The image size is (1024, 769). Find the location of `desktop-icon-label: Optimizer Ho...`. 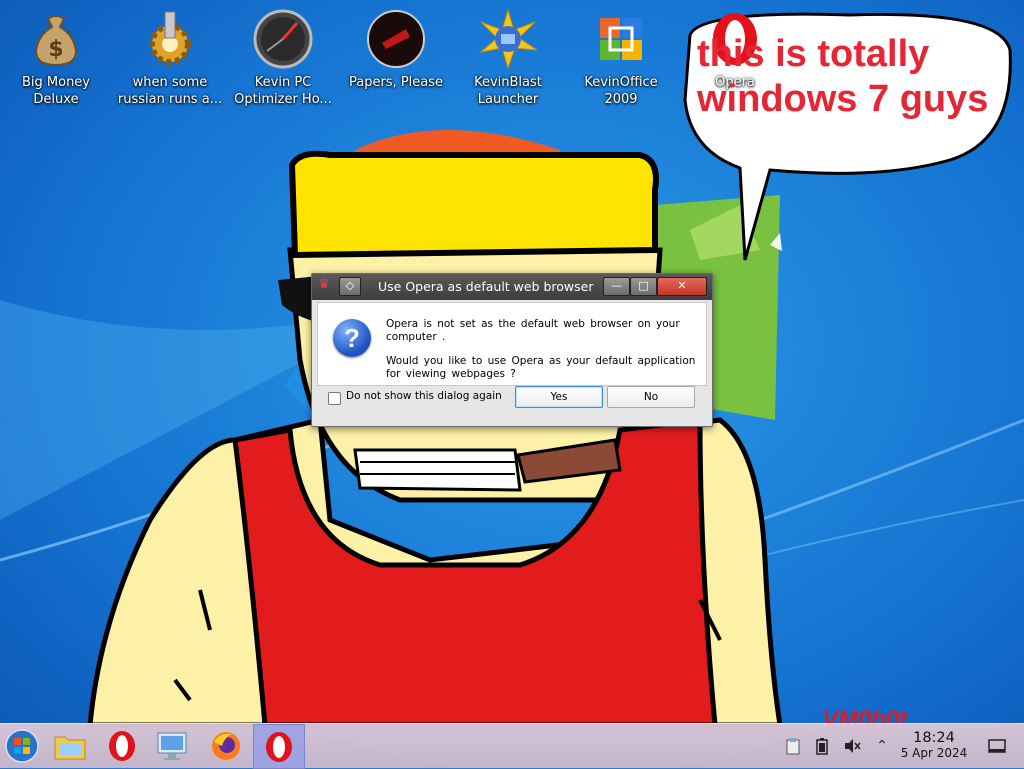

desktop-icon-label: Optimizer Ho... is located at coordinates (283, 99).